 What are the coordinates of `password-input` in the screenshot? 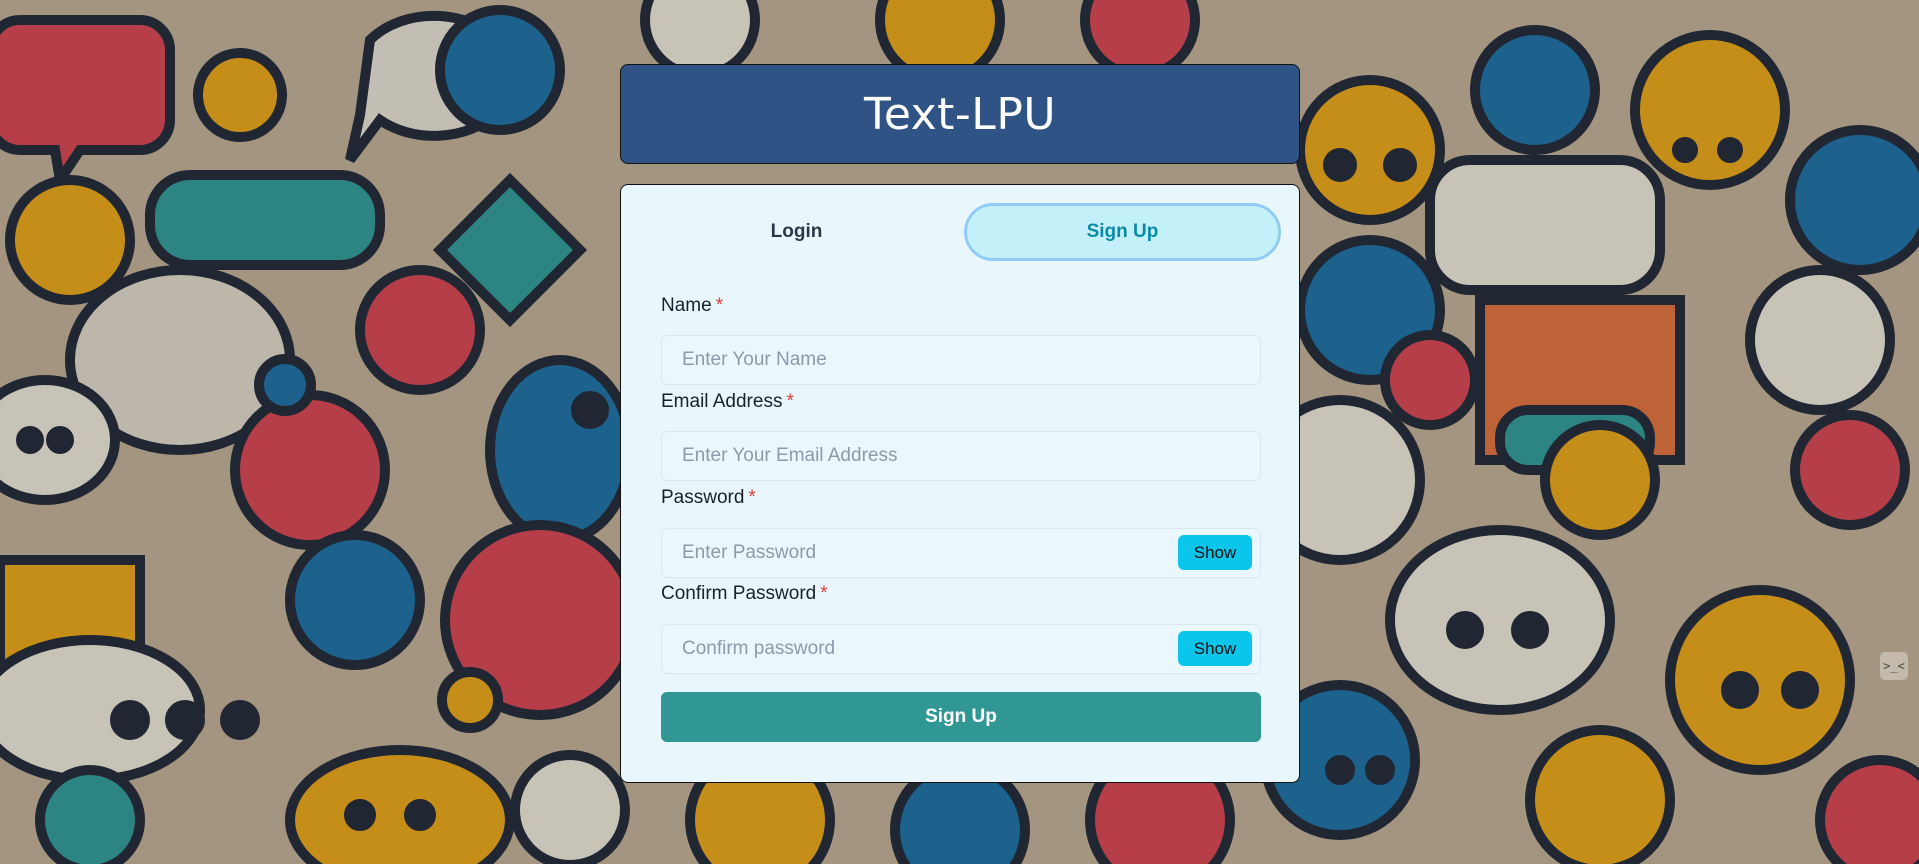 It's located at (961, 553).